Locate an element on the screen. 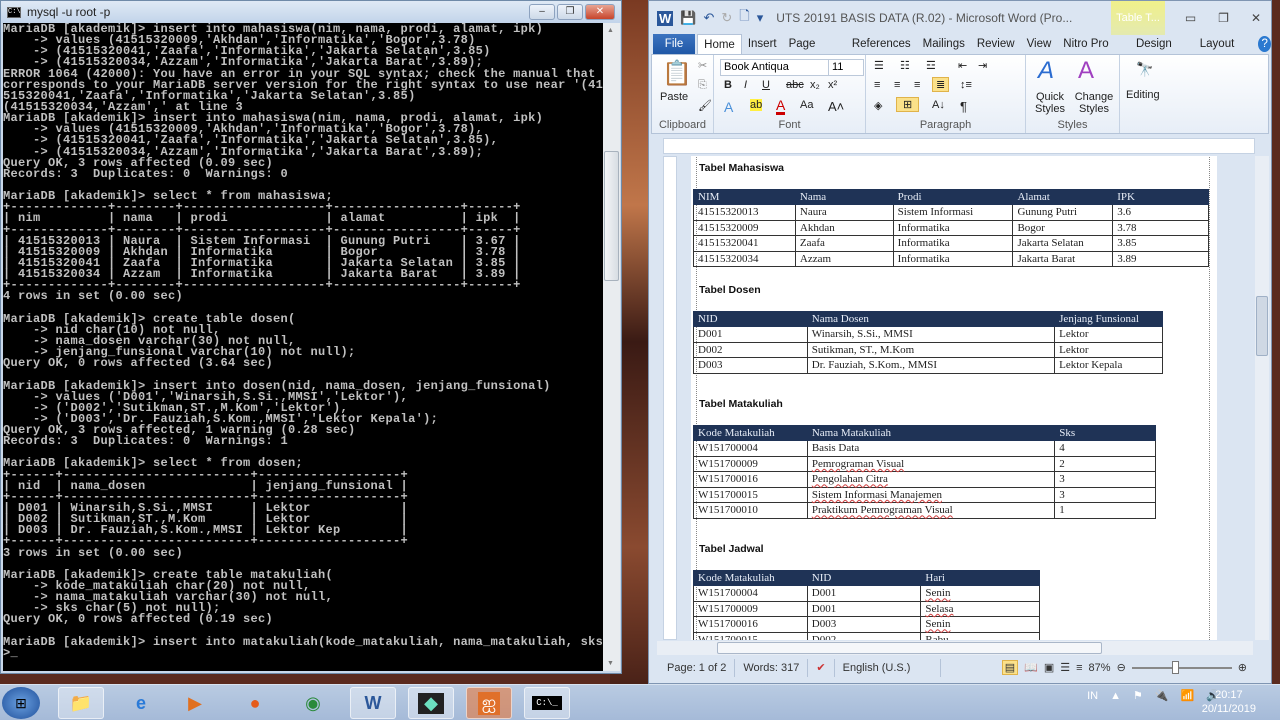  power-icon: 🔌 is located at coordinates (1162, 695).